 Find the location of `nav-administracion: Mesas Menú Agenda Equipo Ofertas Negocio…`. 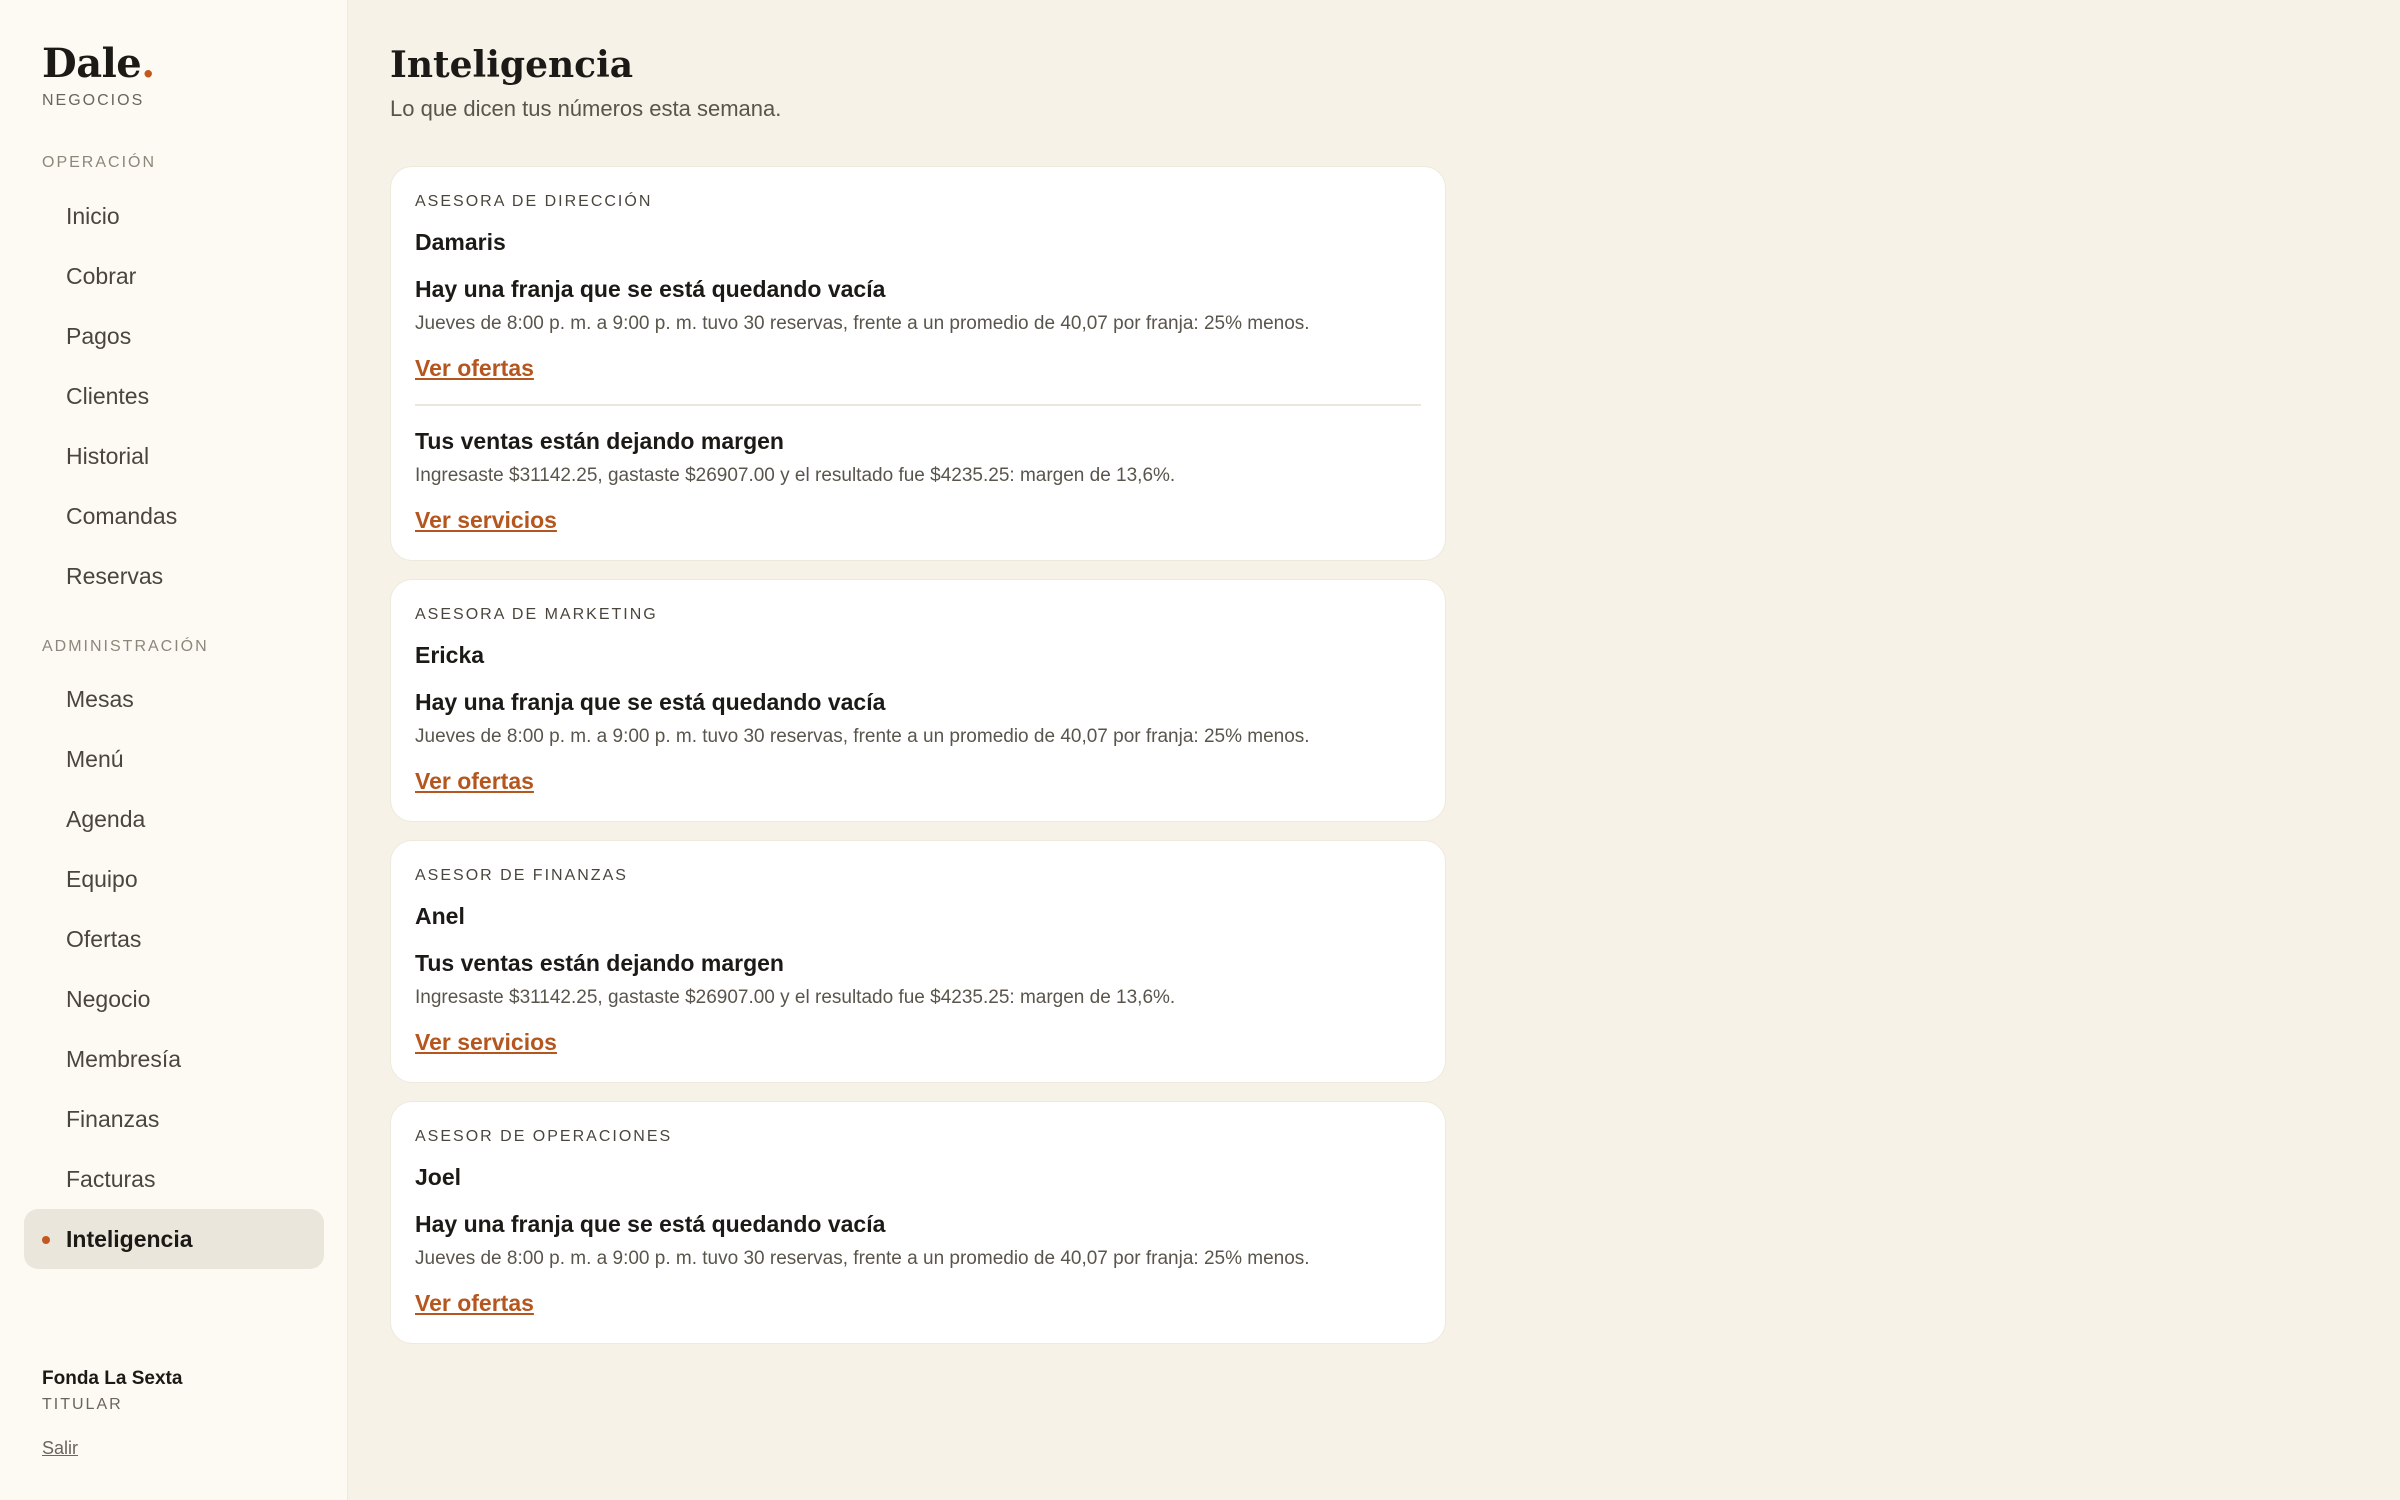

nav-administracion: Mesas Menú Agenda Equipo Ofertas Negocio… is located at coordinates (174, 969).